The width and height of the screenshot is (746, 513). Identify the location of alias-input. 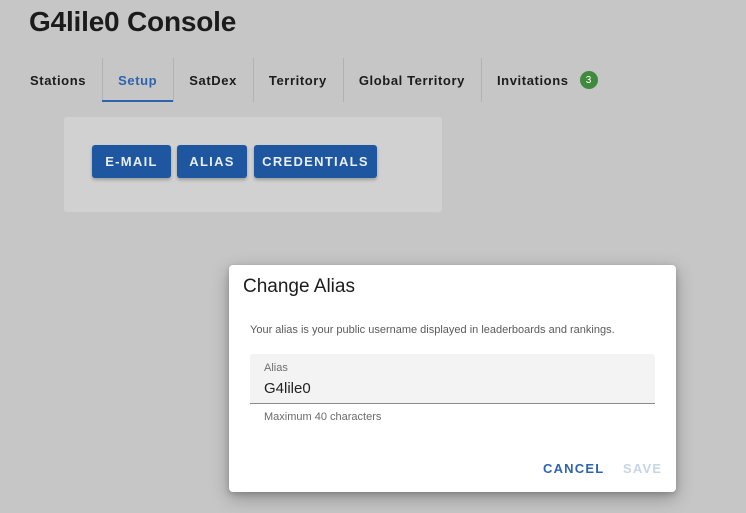
(454, 388).